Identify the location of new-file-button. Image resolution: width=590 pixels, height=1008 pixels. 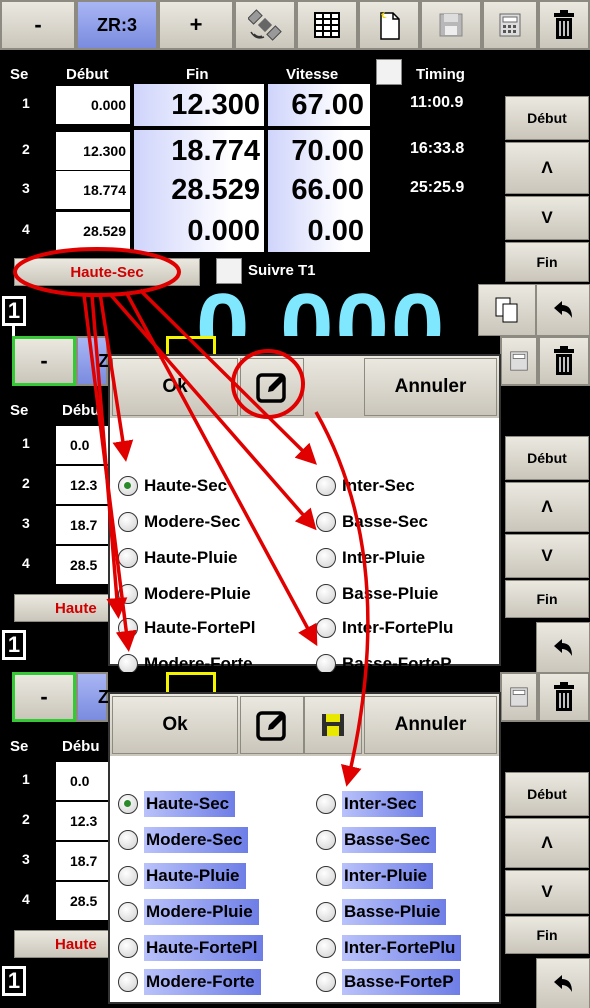
(389, 25).